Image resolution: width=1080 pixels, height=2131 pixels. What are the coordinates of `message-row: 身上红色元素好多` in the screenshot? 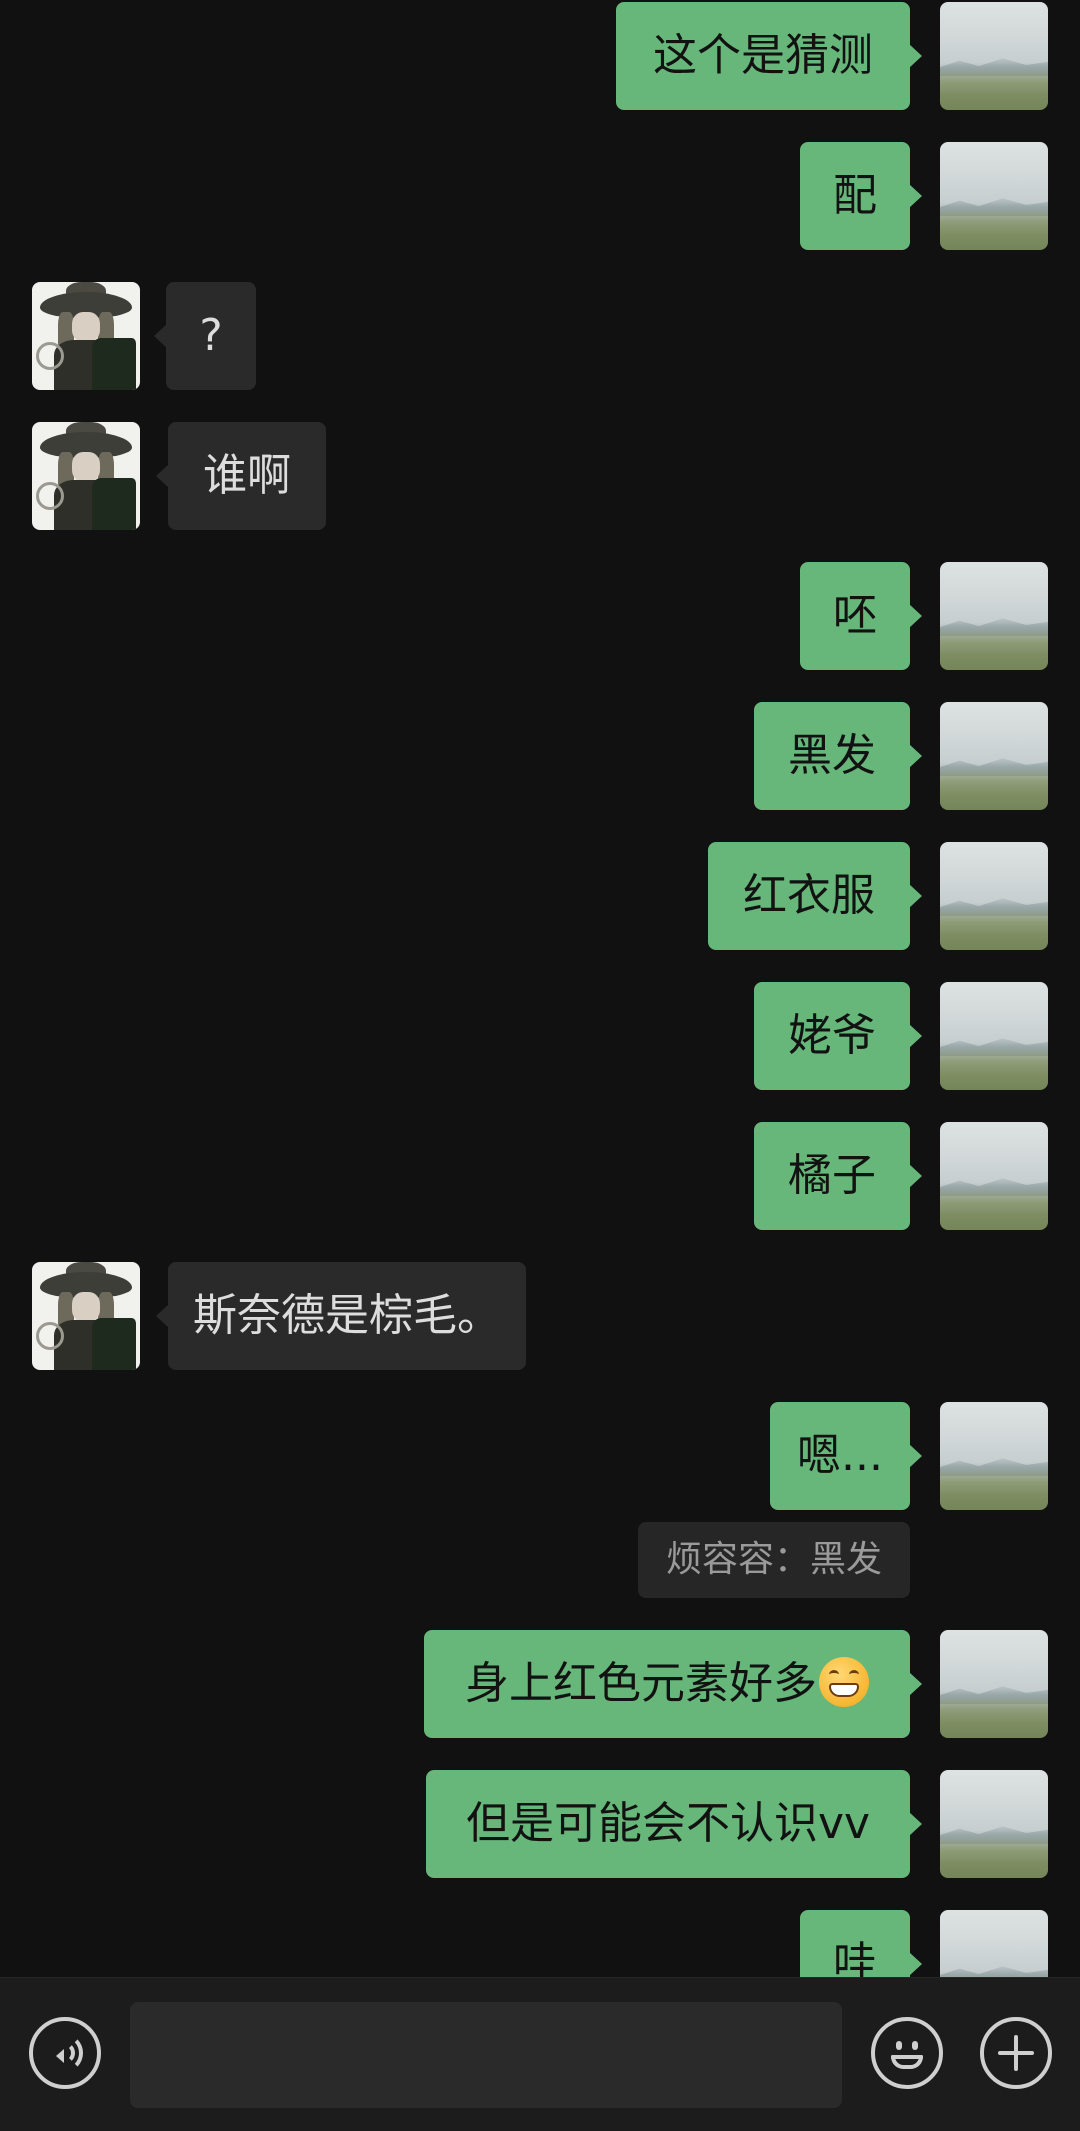 It's located at (540, 1684).